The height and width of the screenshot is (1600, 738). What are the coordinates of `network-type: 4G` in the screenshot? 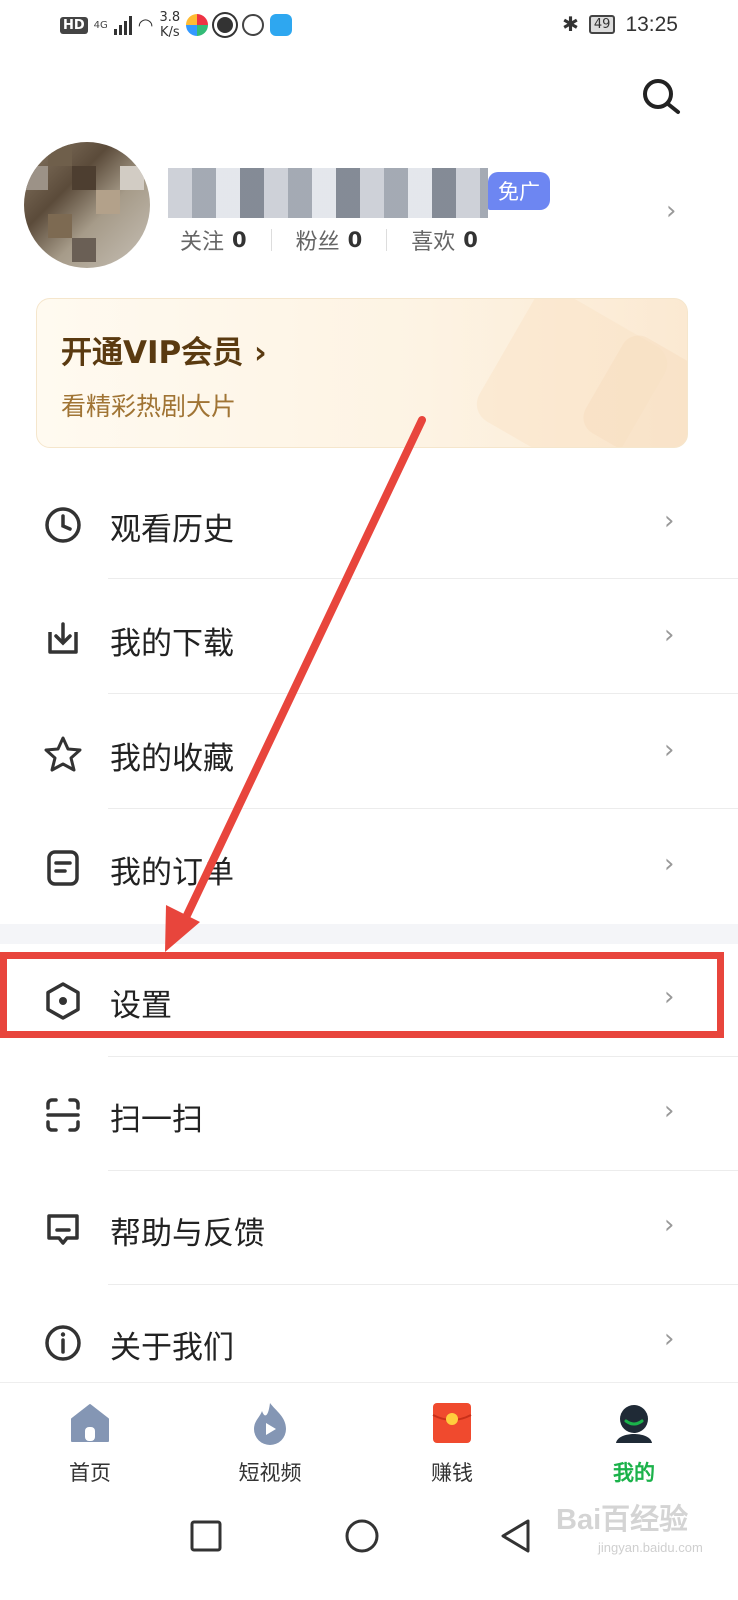 It's located at (100, 25).